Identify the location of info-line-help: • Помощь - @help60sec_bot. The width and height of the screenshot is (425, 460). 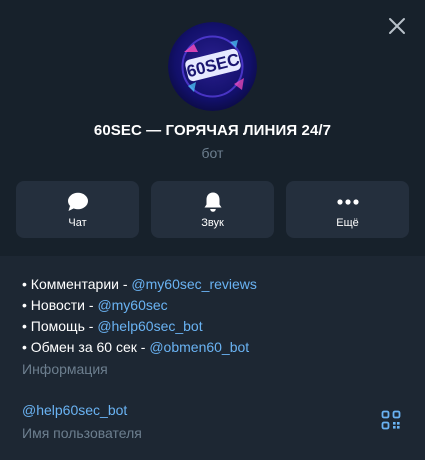
(217, 326).